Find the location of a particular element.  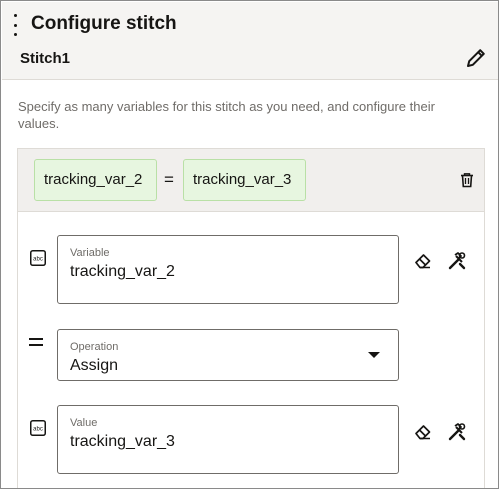

operation-field-value: Assign is located at coordinates (94, 365).